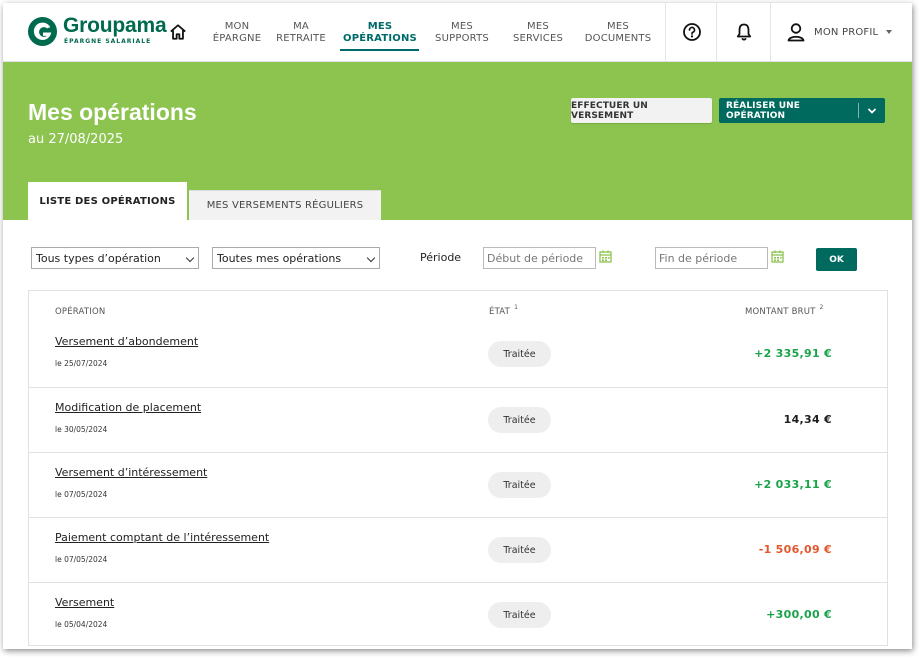 This screenshot has height=657, width=920. I want to click on user-icon, so click(796, 32).